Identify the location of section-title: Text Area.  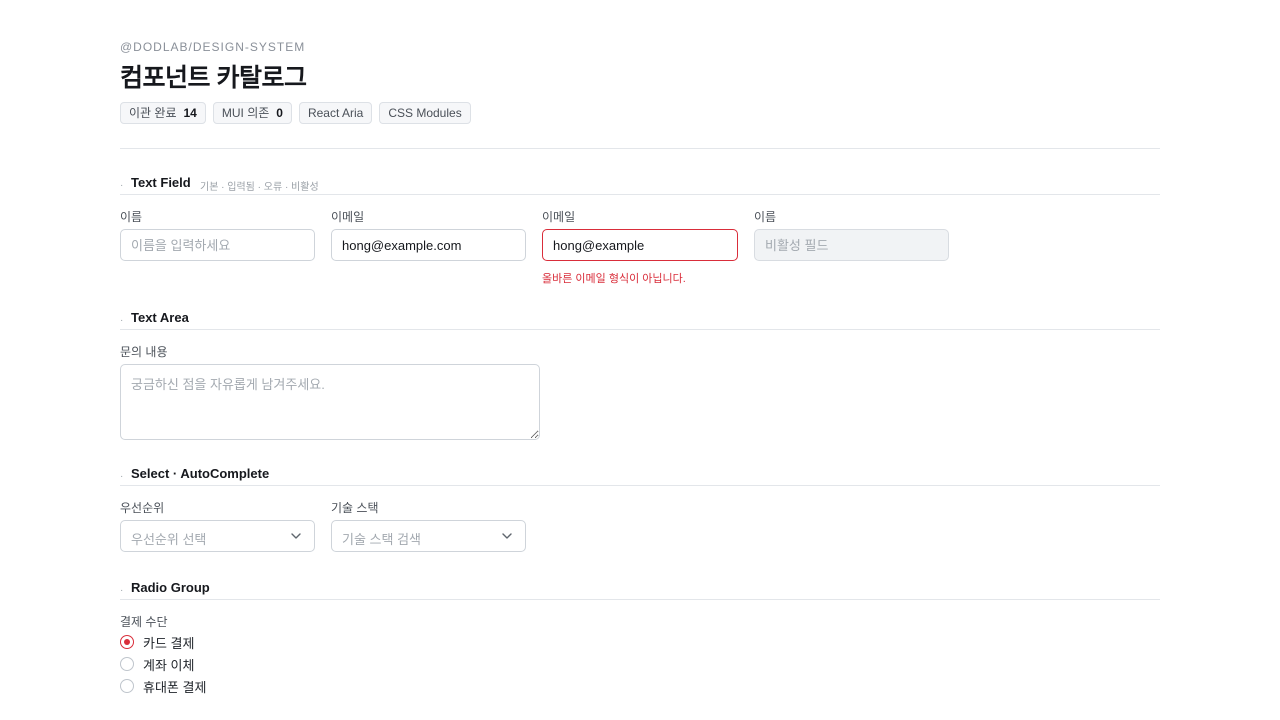
(160, 317).